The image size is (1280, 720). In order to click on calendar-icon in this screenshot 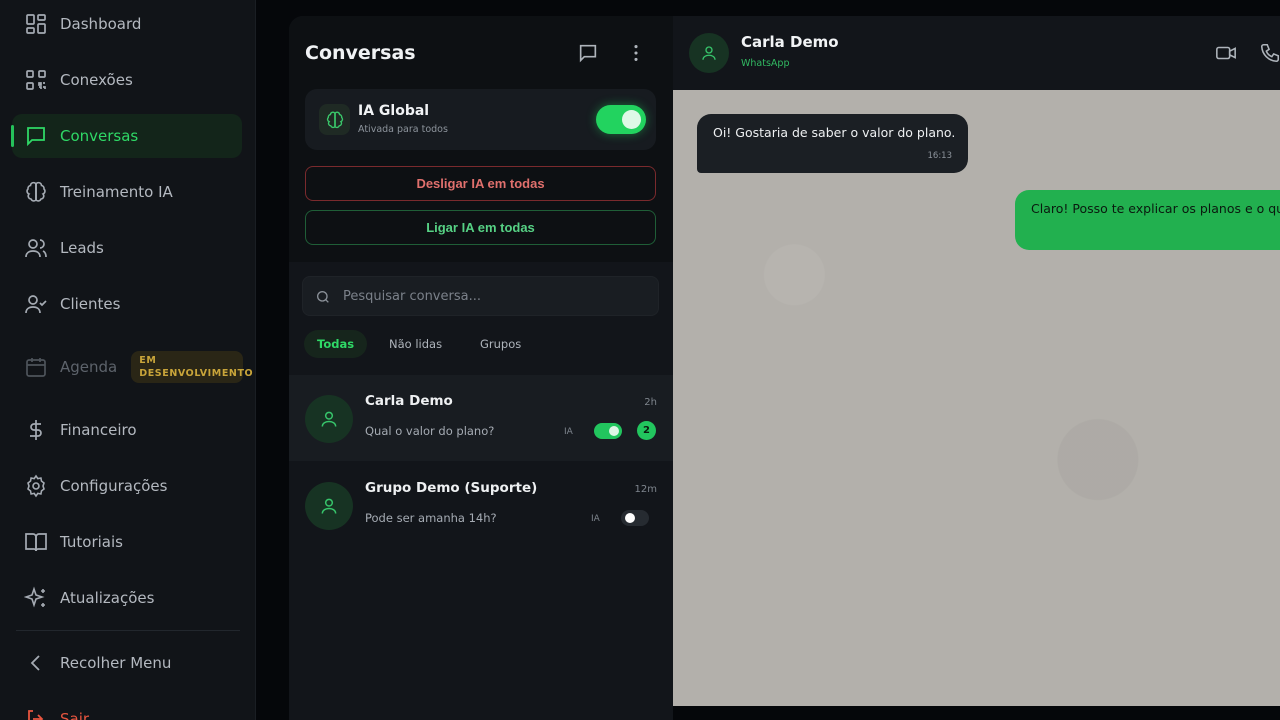, I will do `click(36, 367)`.